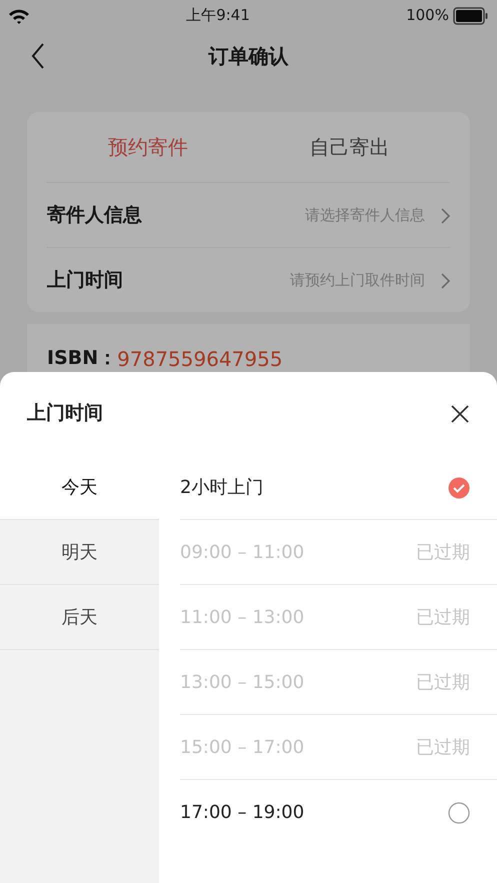 The image size is (497, 883). Describe the element at coordinates (248, 56) in the screenshot. I see `page-title: 订单确认` at that location.